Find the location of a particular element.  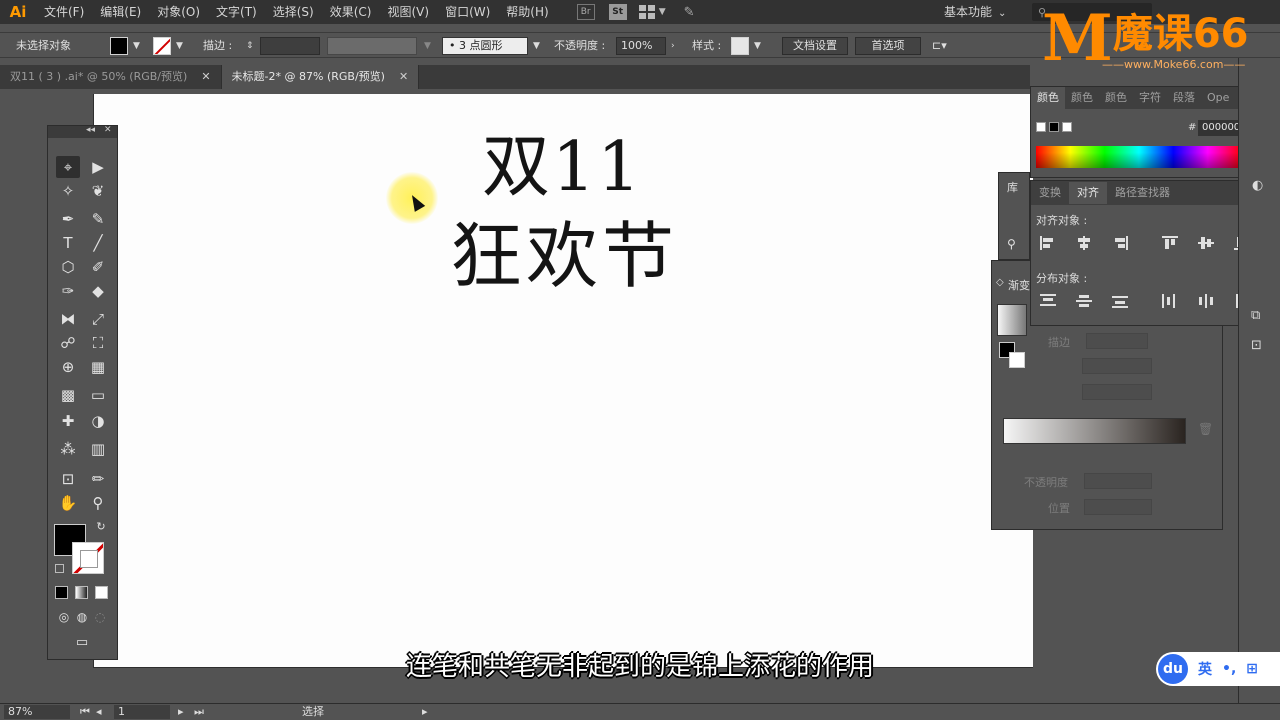

color-spectrum is located at coordinates (1139, 157).